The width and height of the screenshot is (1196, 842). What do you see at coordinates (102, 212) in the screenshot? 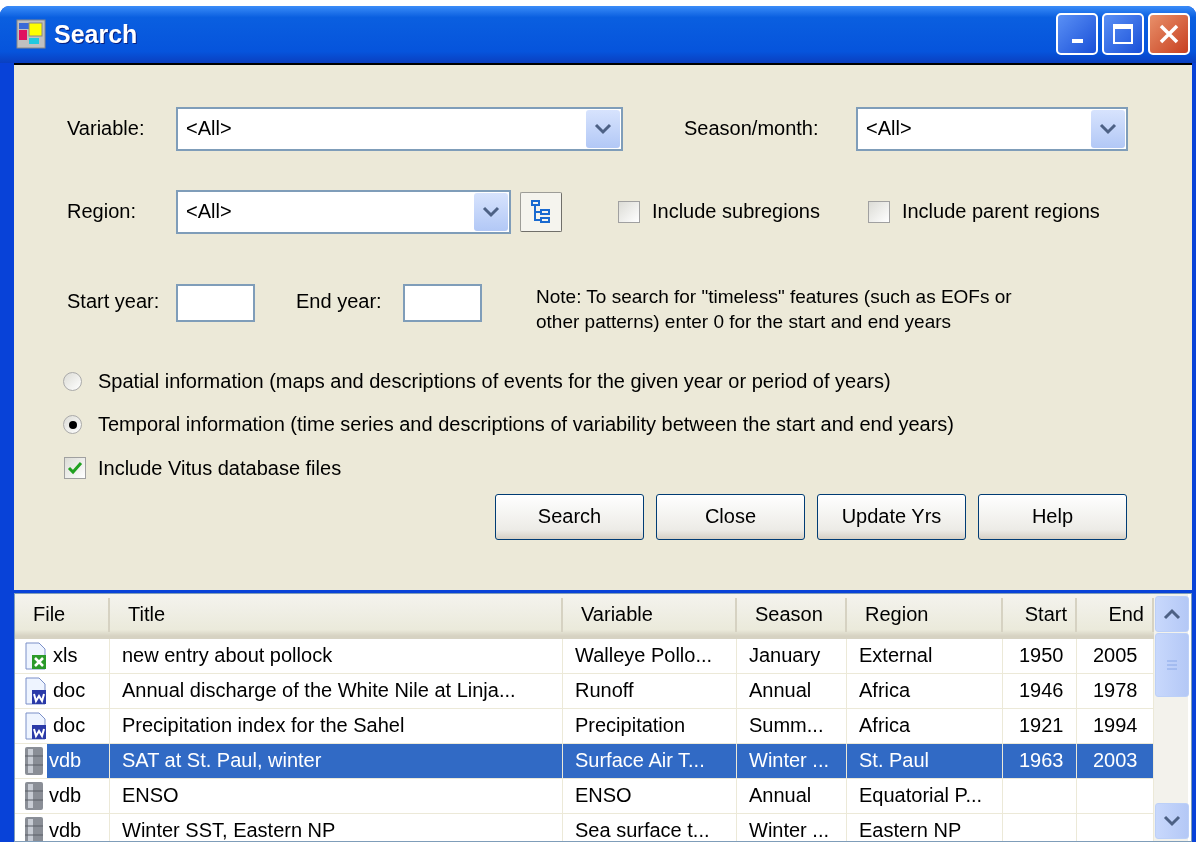
I see `field-label: Region:` at bounding box center [102, 212].